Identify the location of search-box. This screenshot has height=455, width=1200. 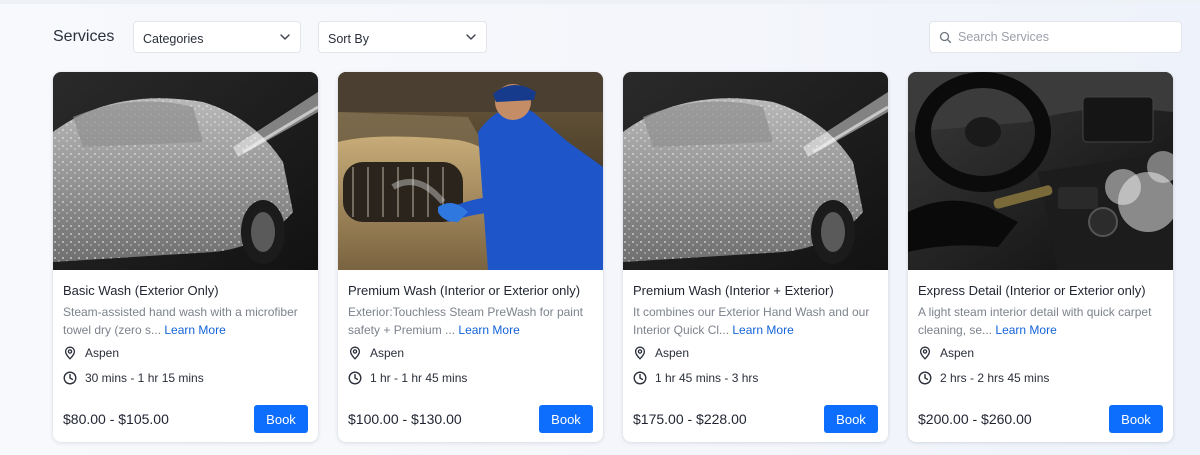
(1055, 37).